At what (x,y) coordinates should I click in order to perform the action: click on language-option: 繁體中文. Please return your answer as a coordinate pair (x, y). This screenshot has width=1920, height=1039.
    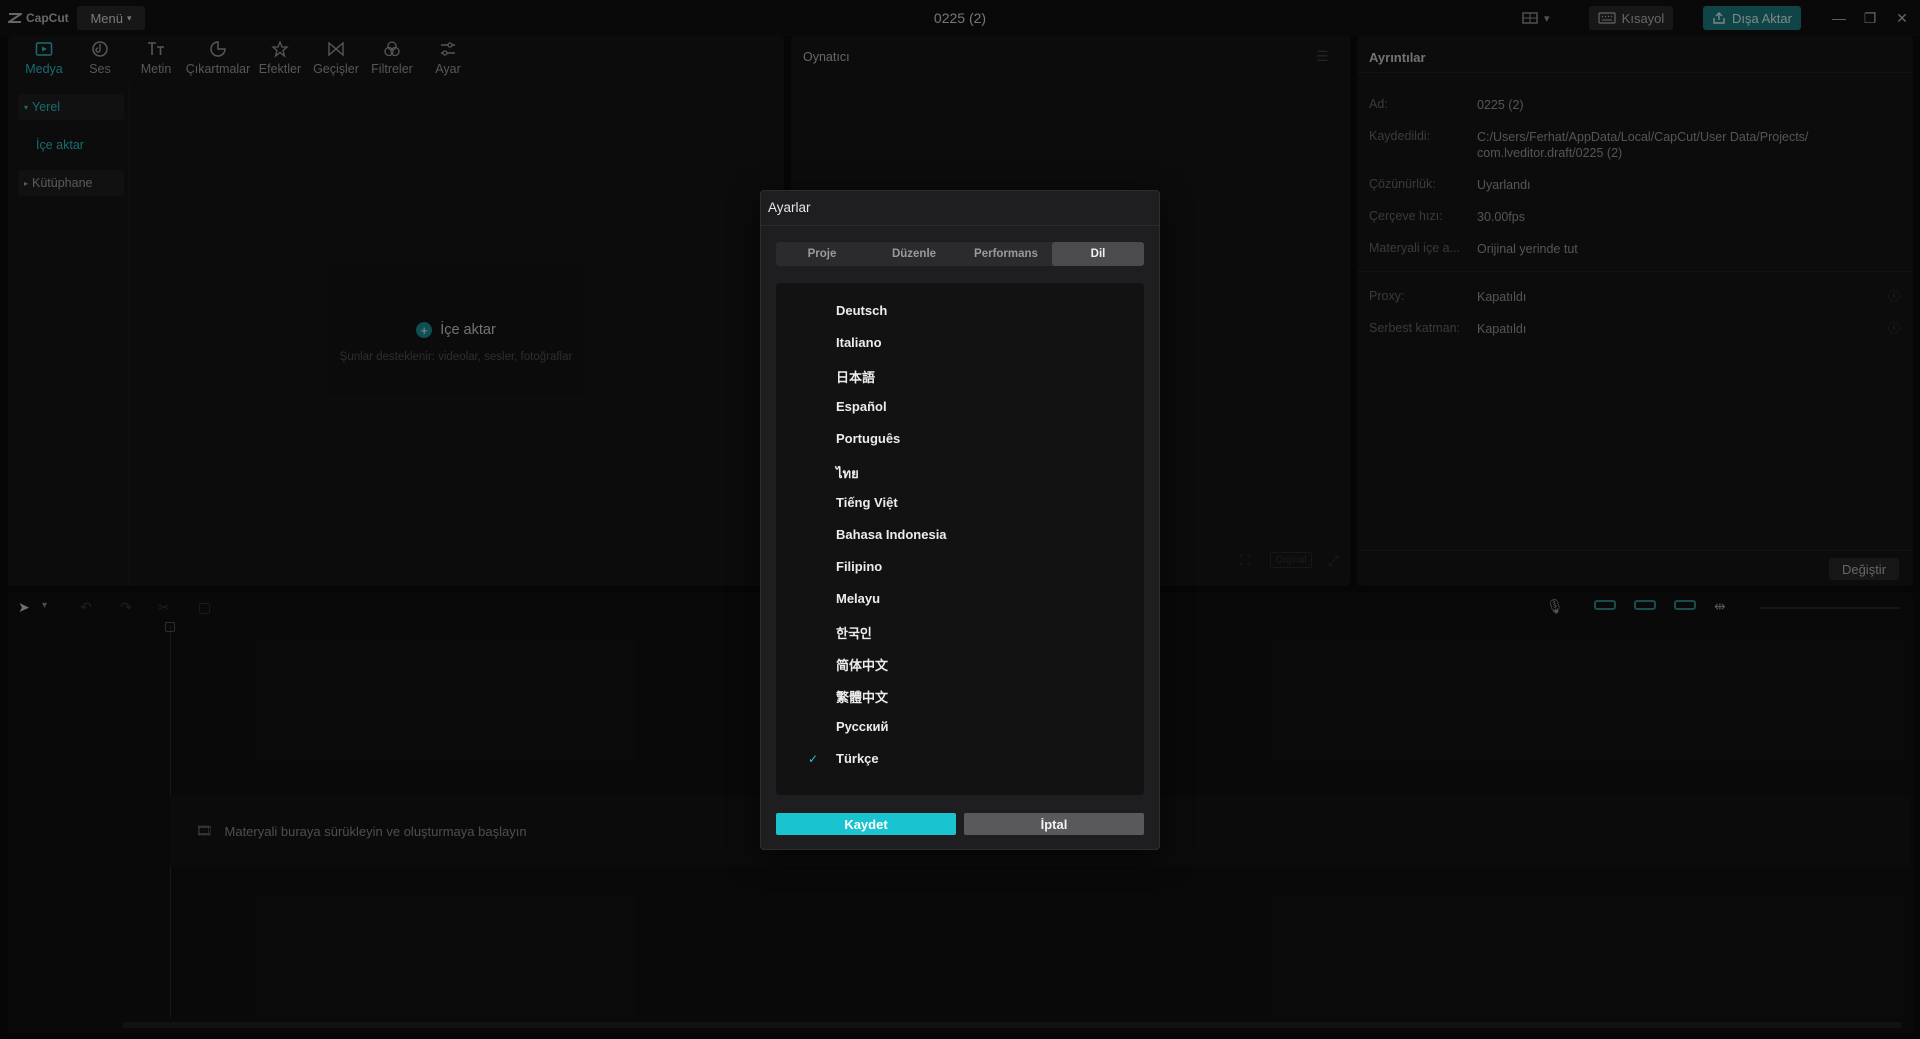
    Looking at the image, I should click on (862, 696).